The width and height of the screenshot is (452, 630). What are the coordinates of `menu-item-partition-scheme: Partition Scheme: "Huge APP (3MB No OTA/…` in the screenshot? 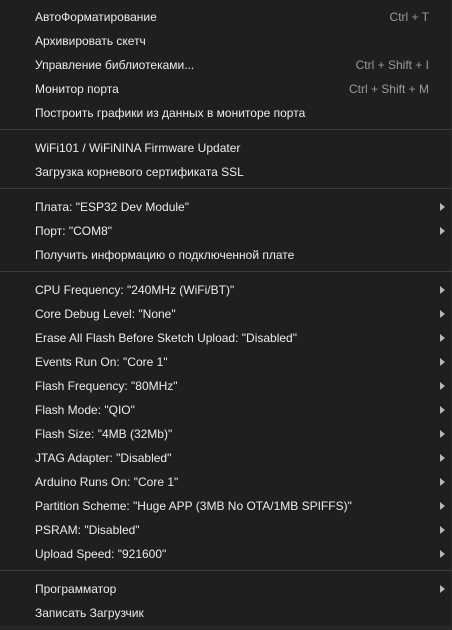 It's located at (226, 506).